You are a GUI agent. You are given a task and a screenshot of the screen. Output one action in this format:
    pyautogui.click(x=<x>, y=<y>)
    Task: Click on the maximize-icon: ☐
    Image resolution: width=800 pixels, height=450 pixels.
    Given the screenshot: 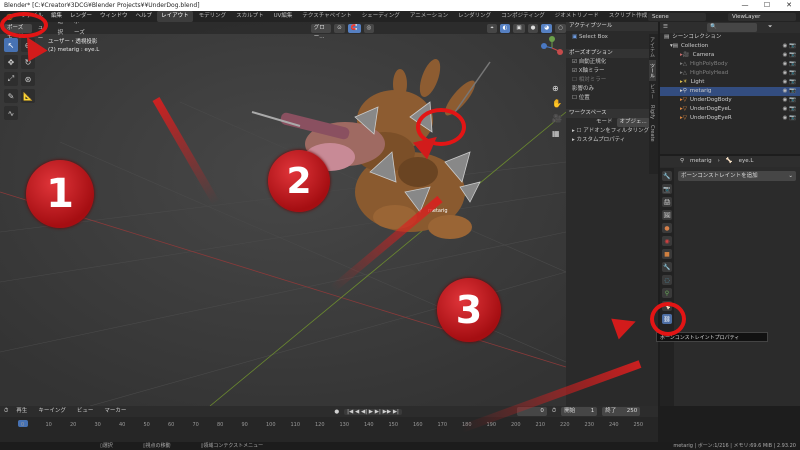 What is the action you would take?
    pyautogui.click(x=767, y=5)
    